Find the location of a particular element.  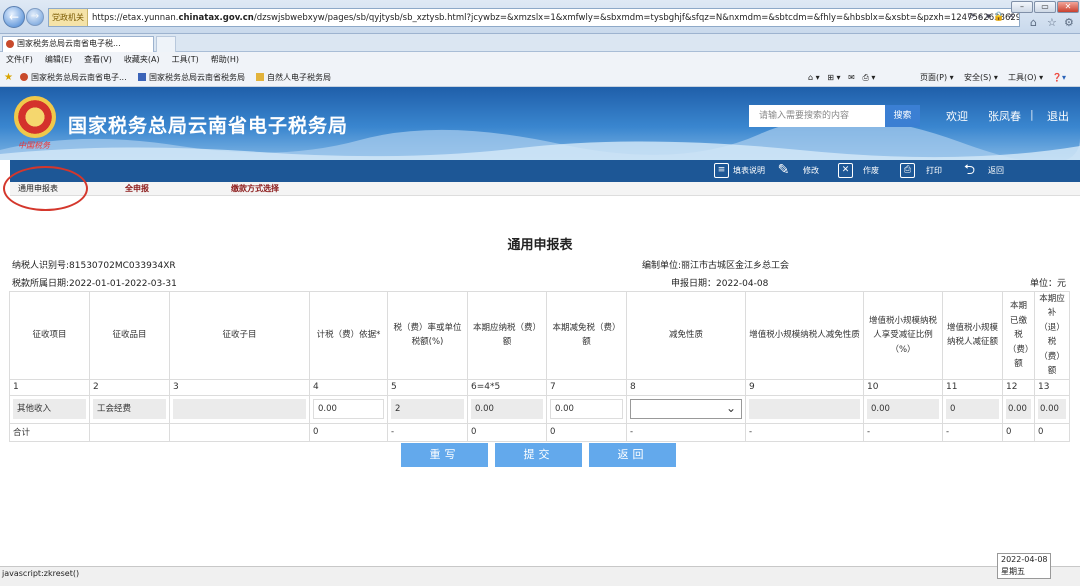

void-doc-icon: ✕ is located at coordinates (845, 170).